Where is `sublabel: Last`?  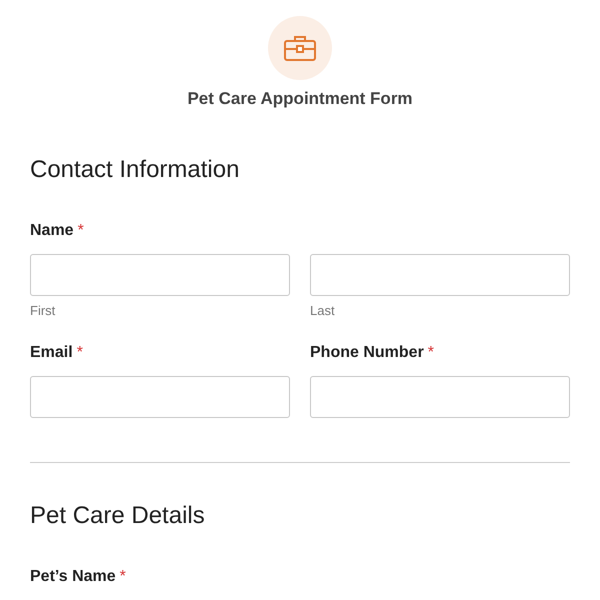 sublabel: Last is located at coordinates (323, 310).